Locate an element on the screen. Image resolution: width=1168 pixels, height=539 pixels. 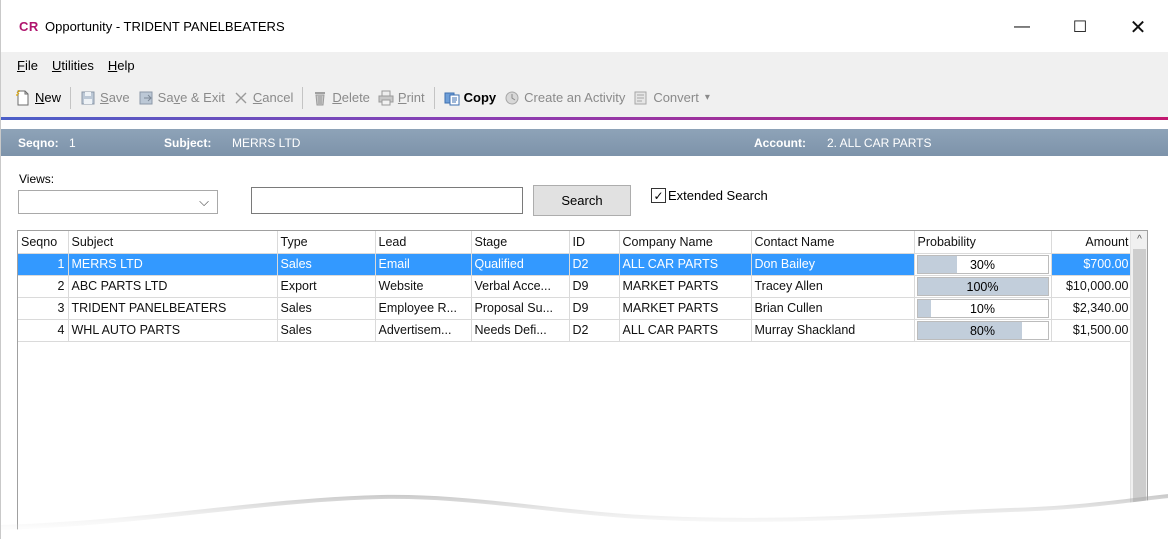
menu-help: Help is located at coordinates (121, 65).